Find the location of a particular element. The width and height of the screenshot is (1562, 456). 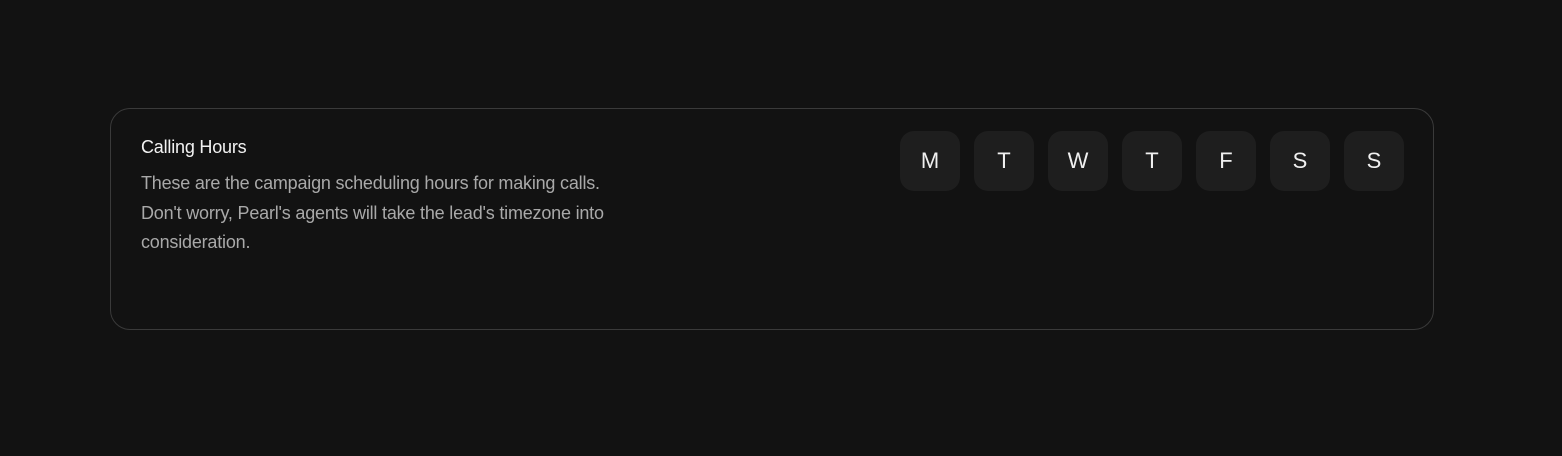

calling-hours-title: Calling Hours is located at coordinates (194, 147).